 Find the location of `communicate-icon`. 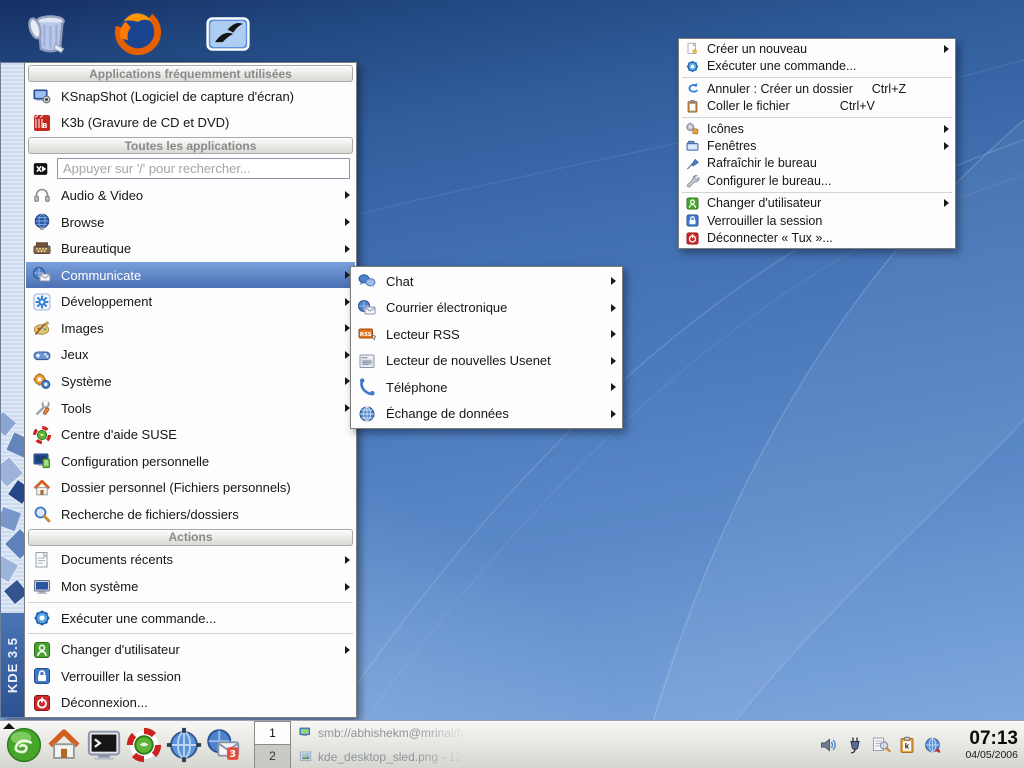

communicate-icon is located at coordinates (42, 275).